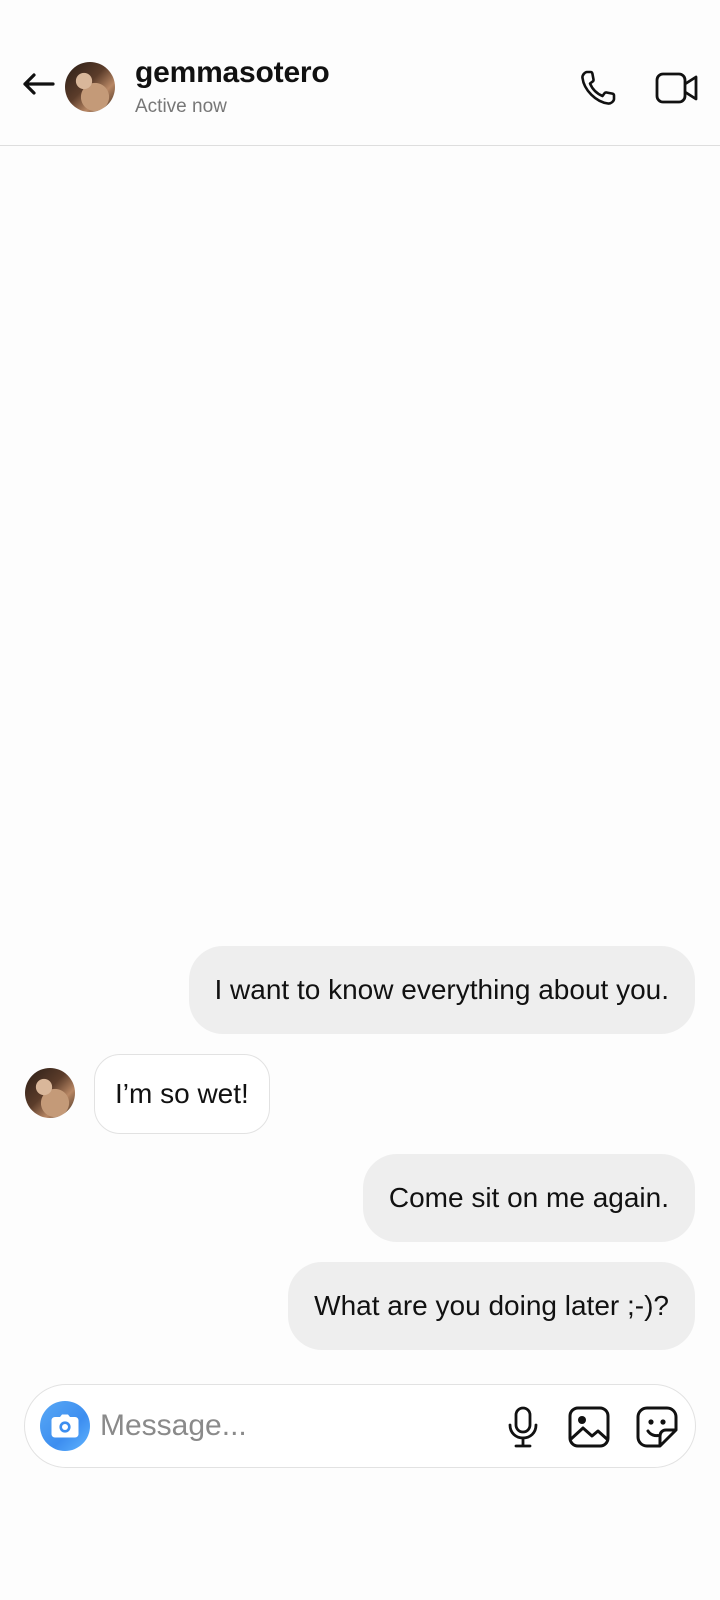  What do you see at coordinates (290, 1426) in the screenshot?
I see `message-input` at bounding box center [290, 1426].